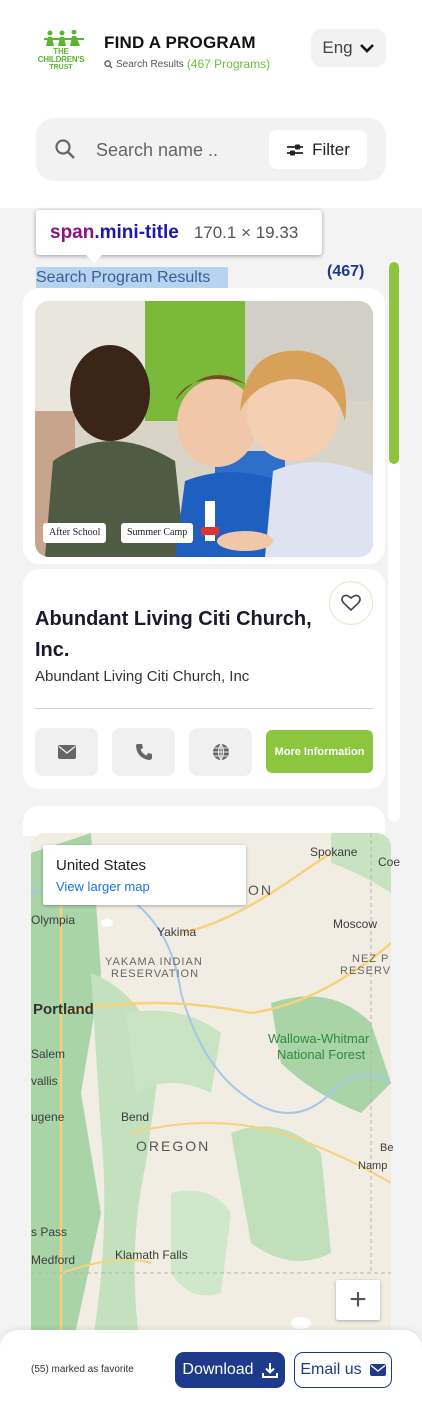 Image resolution: width=422 pixels, height=1411 pixels. I want to click on tooltip-selector: span.mini-title, so click(114, 233).